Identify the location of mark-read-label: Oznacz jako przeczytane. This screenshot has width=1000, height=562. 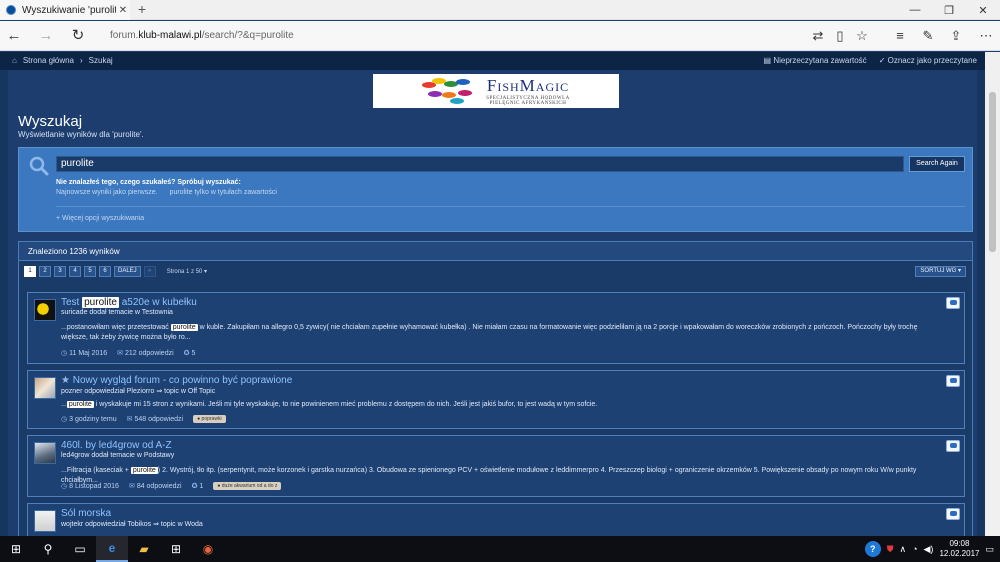
(932, 60).